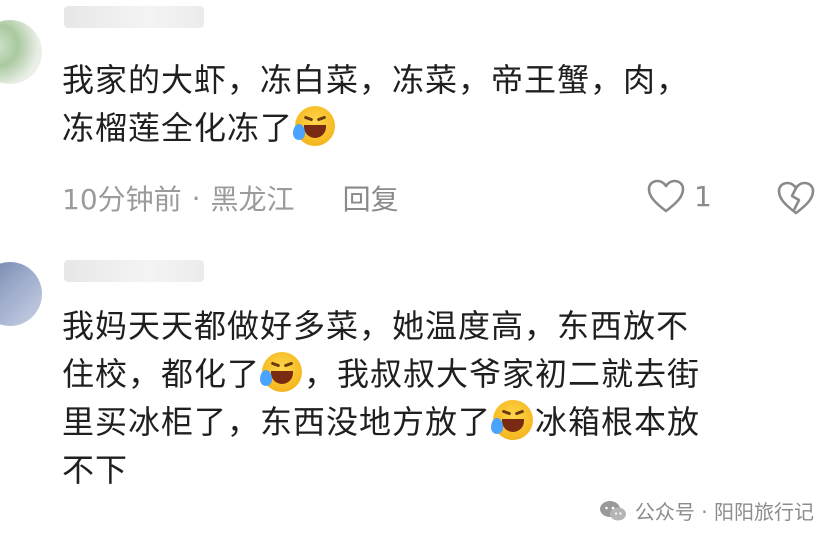 This screenshot has height=544, width=840. What do you see at coordinates (376, 104) in the screenshot?
I see `comment-text-segment: 我家的大虾，冻白菜，冻菜，帝王蟹，肉， 冻榴莲全化冻了` at bounding box center [376, 104].